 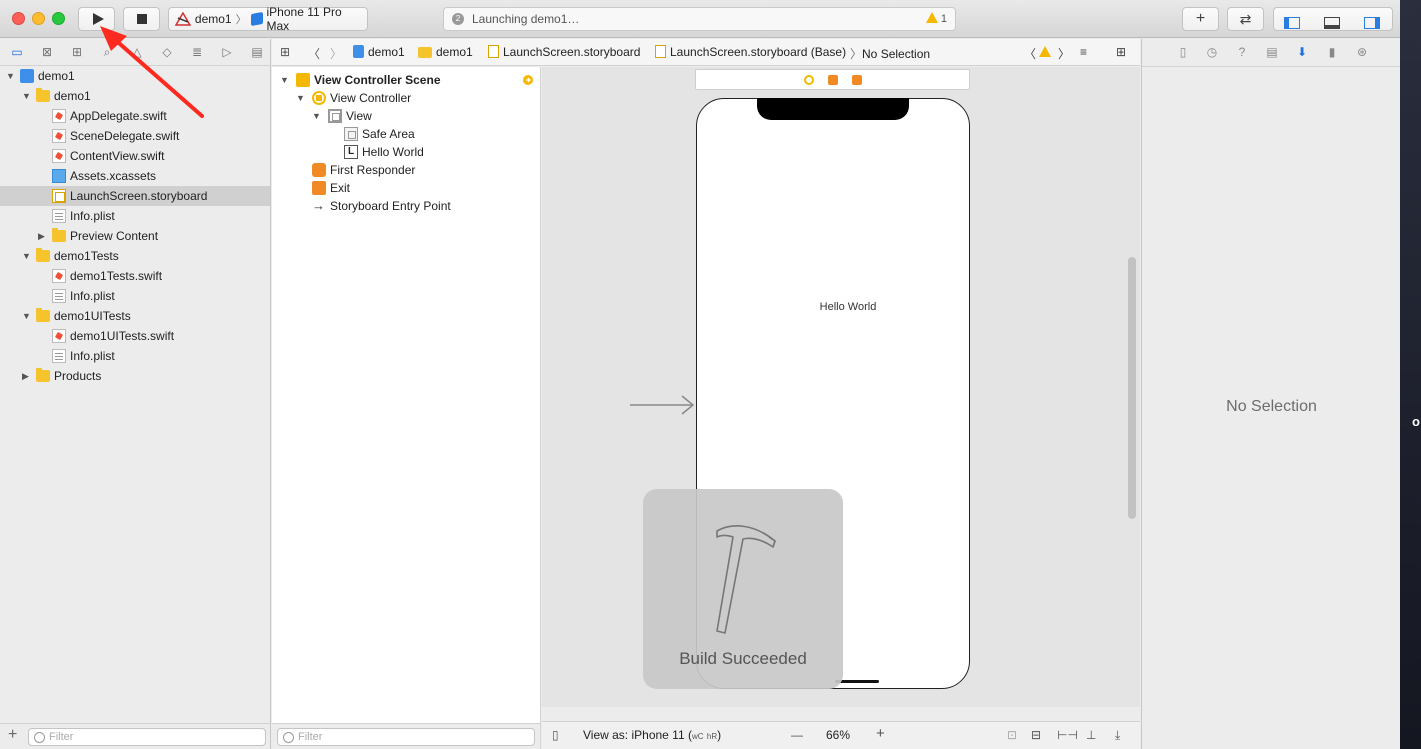 What do you see at coordinates (857, 80) in the screenshot?
I see `exit-icon` at bounding box center [857, 80].